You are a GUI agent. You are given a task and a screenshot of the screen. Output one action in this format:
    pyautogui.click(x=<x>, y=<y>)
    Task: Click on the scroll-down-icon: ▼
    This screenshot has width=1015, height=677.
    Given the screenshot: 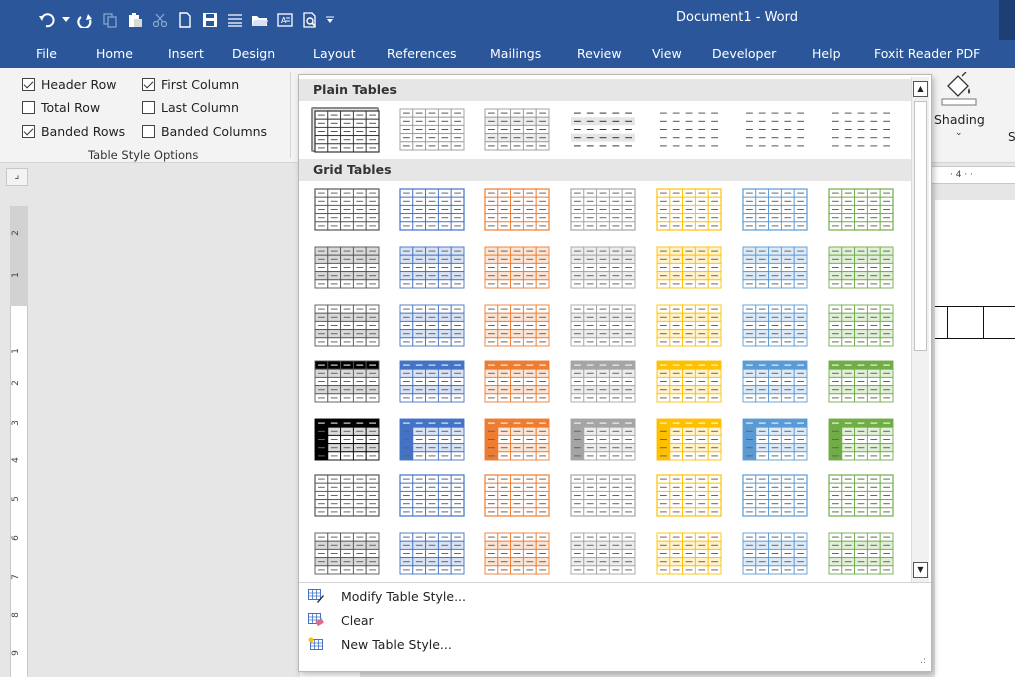 What is the action you would take?
    pyautogui.click(x=920, y=570)
    